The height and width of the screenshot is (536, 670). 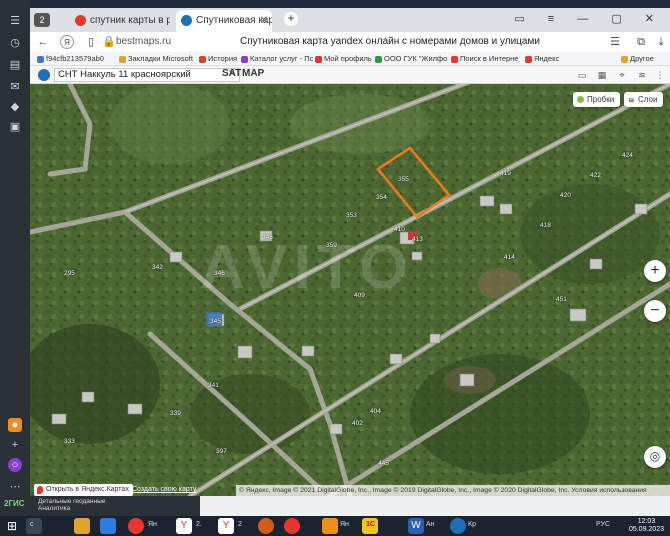 I want to click on bookmark-item: Другое, so click(x=637, y=59).